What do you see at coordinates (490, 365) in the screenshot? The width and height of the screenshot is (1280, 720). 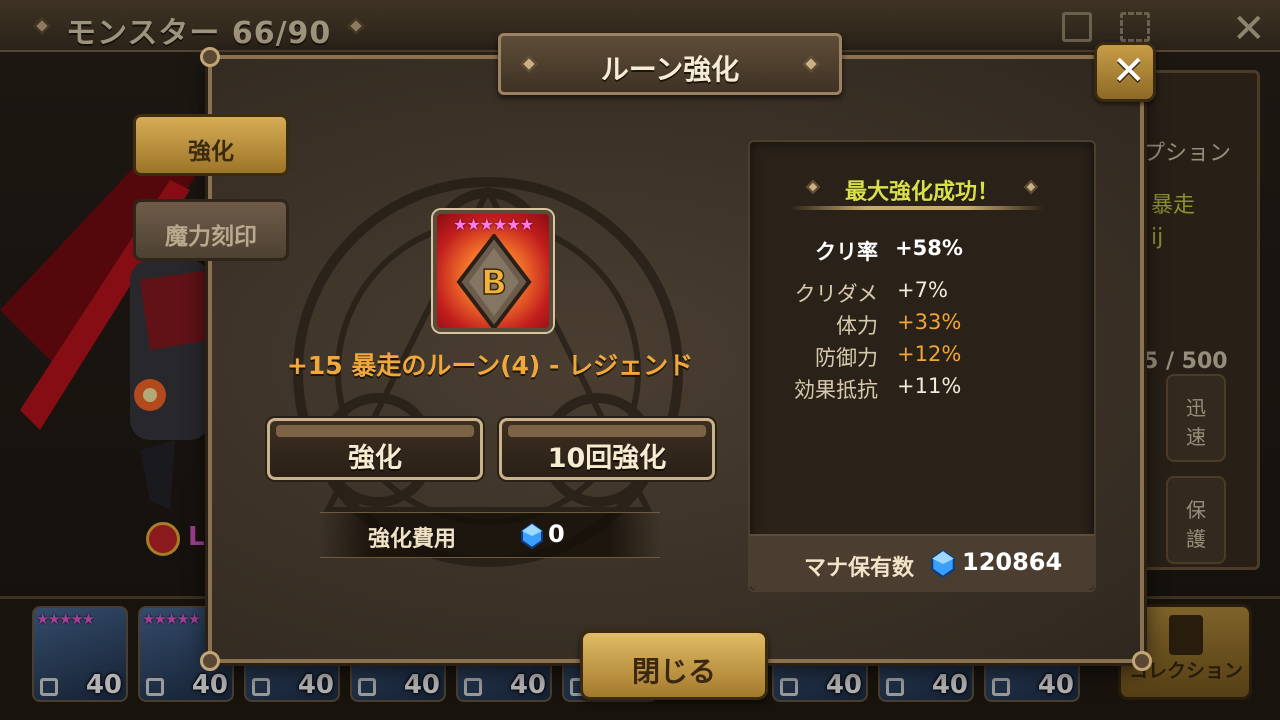 I see `rune-name: +15 暴走のルーン(4) - レジェンド` at bounding box center [490, 365].